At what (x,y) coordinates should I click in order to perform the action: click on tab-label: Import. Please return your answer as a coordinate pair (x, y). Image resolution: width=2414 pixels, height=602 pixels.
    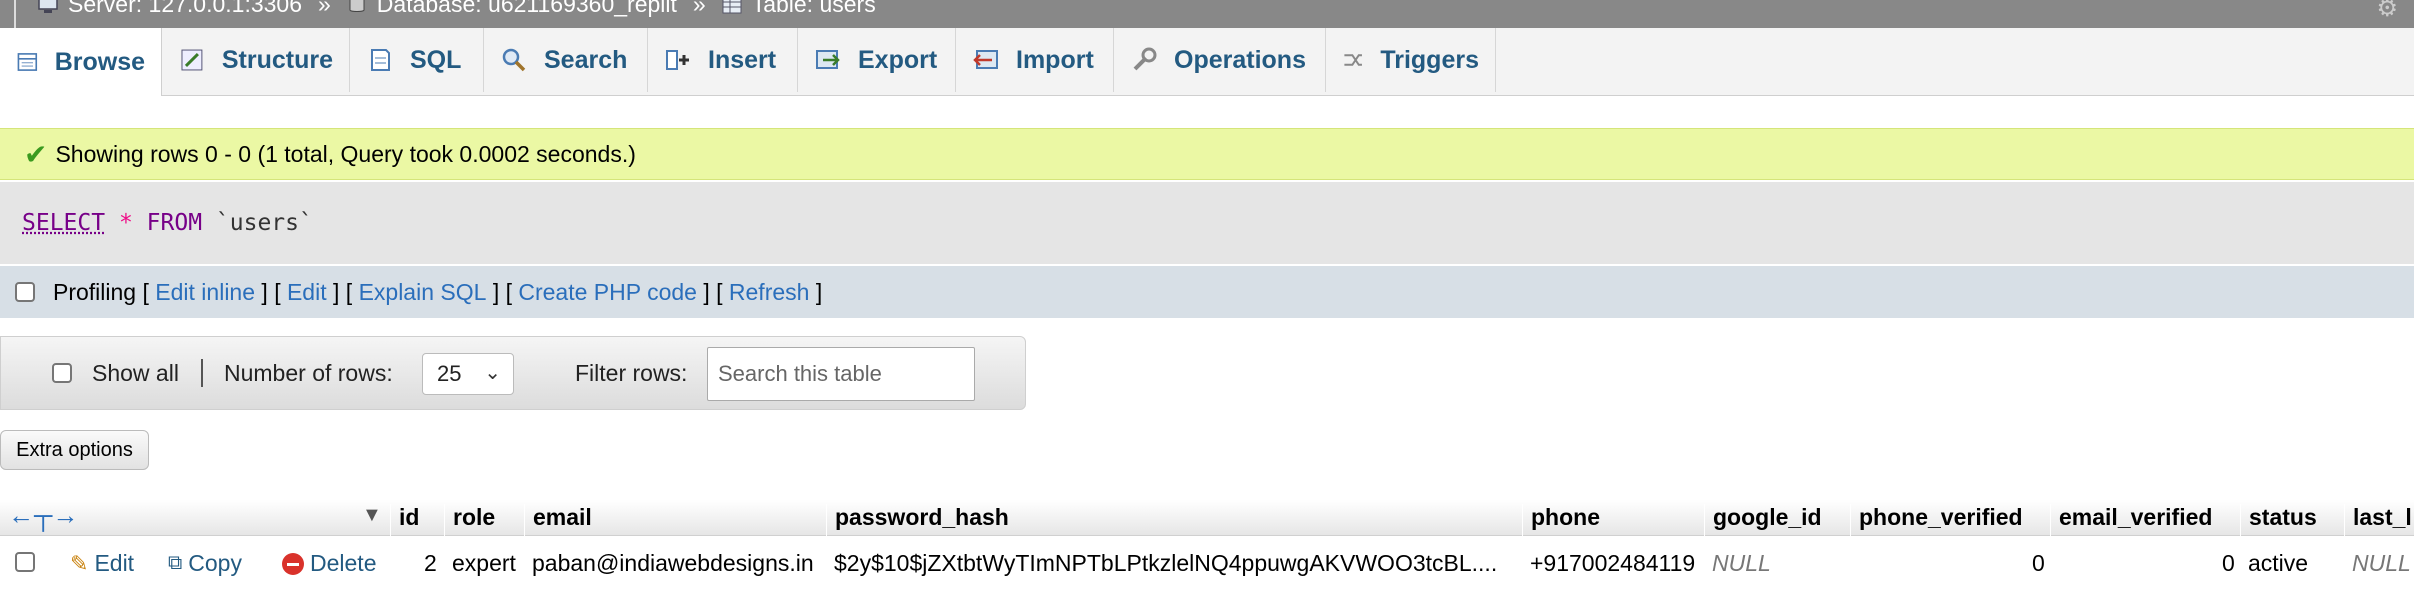
    Looking at the image, I should click on (1055, 59).